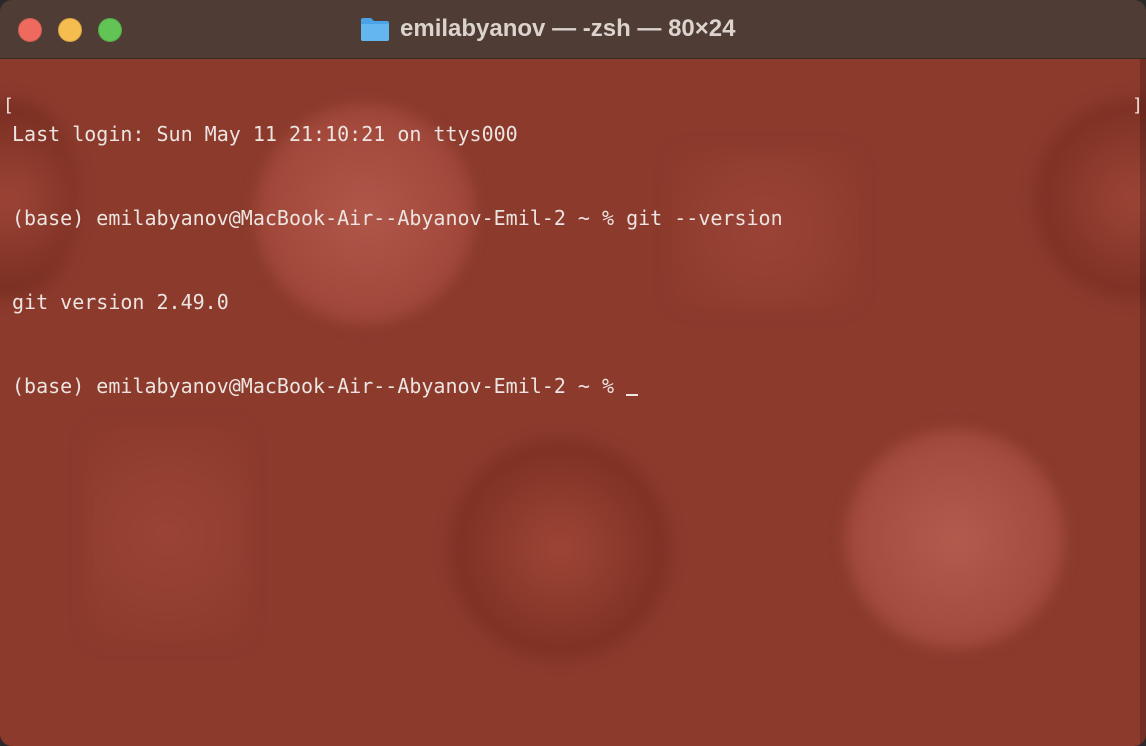 The image size is (1146, 746). What do you see at coordinates (110, 30) in the screenshot?
I see `zoom-button` at bounding box center [110, 30].